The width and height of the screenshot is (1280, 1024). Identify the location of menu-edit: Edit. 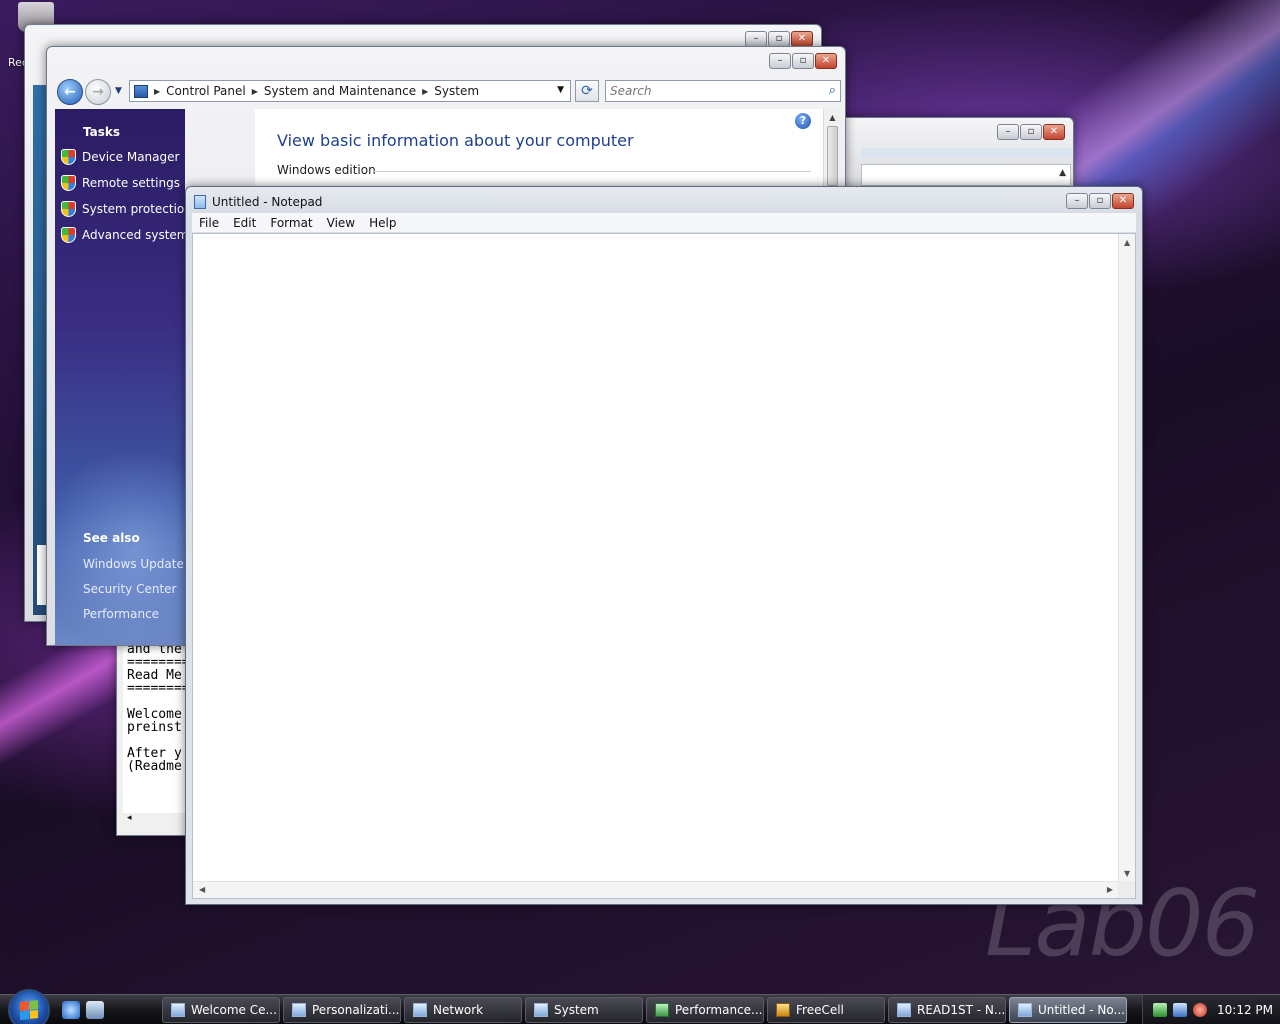
(244, 223).